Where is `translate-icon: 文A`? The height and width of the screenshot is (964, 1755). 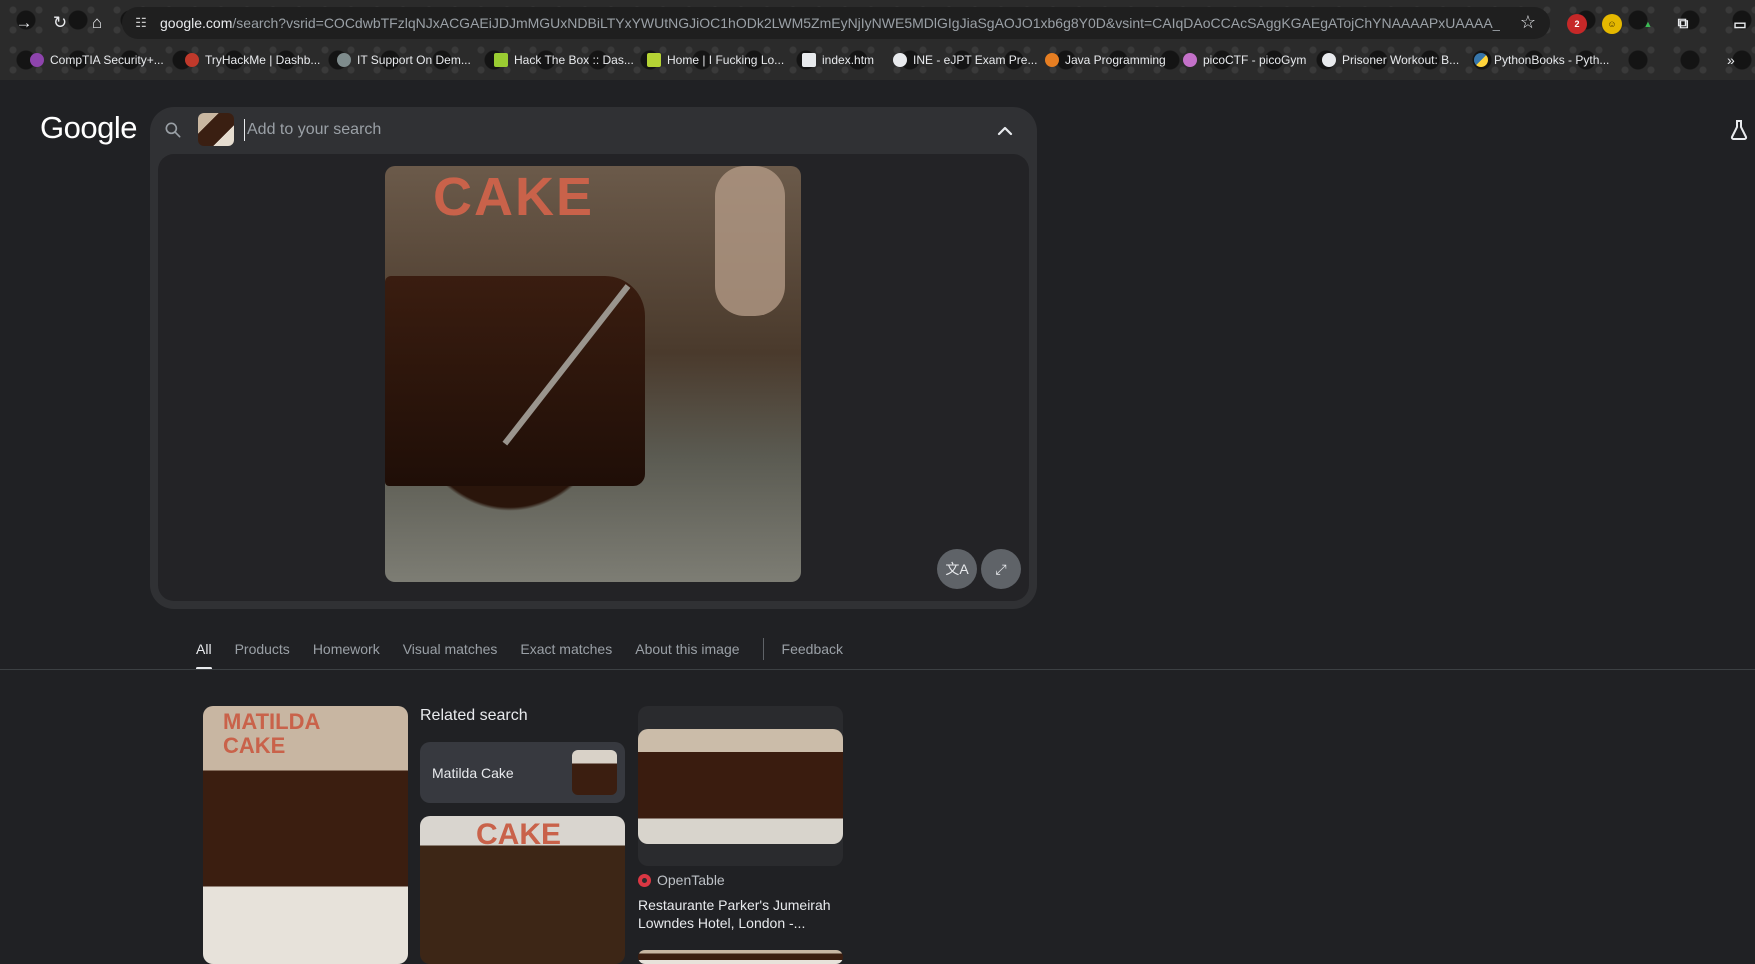 translate-icon: 文A is located at coordinates (957, 569).